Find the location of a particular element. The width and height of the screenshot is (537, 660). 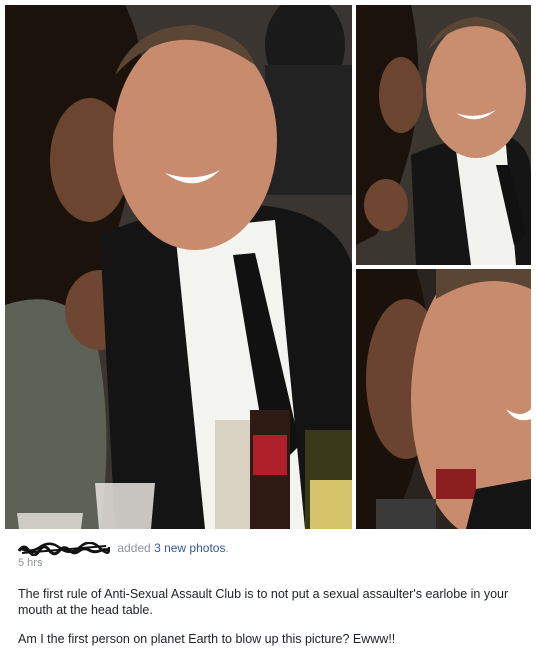

redacted-author-name-scribble is located at coordinates (64, 548).